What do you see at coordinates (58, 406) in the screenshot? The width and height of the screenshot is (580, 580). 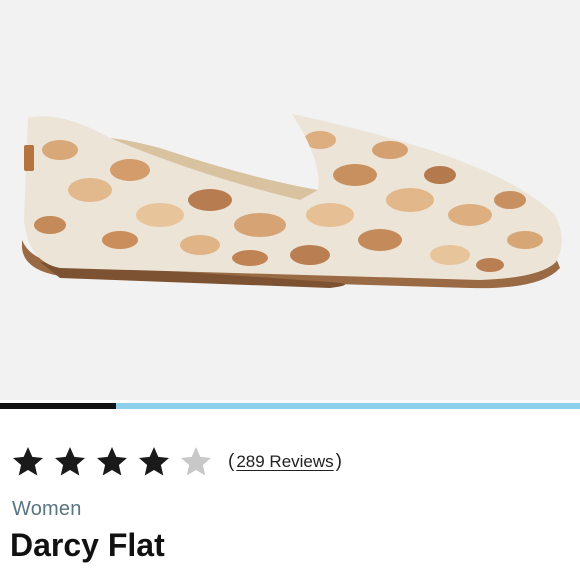 I see `gallery-progress-fill` at bounding box center [58, 406].